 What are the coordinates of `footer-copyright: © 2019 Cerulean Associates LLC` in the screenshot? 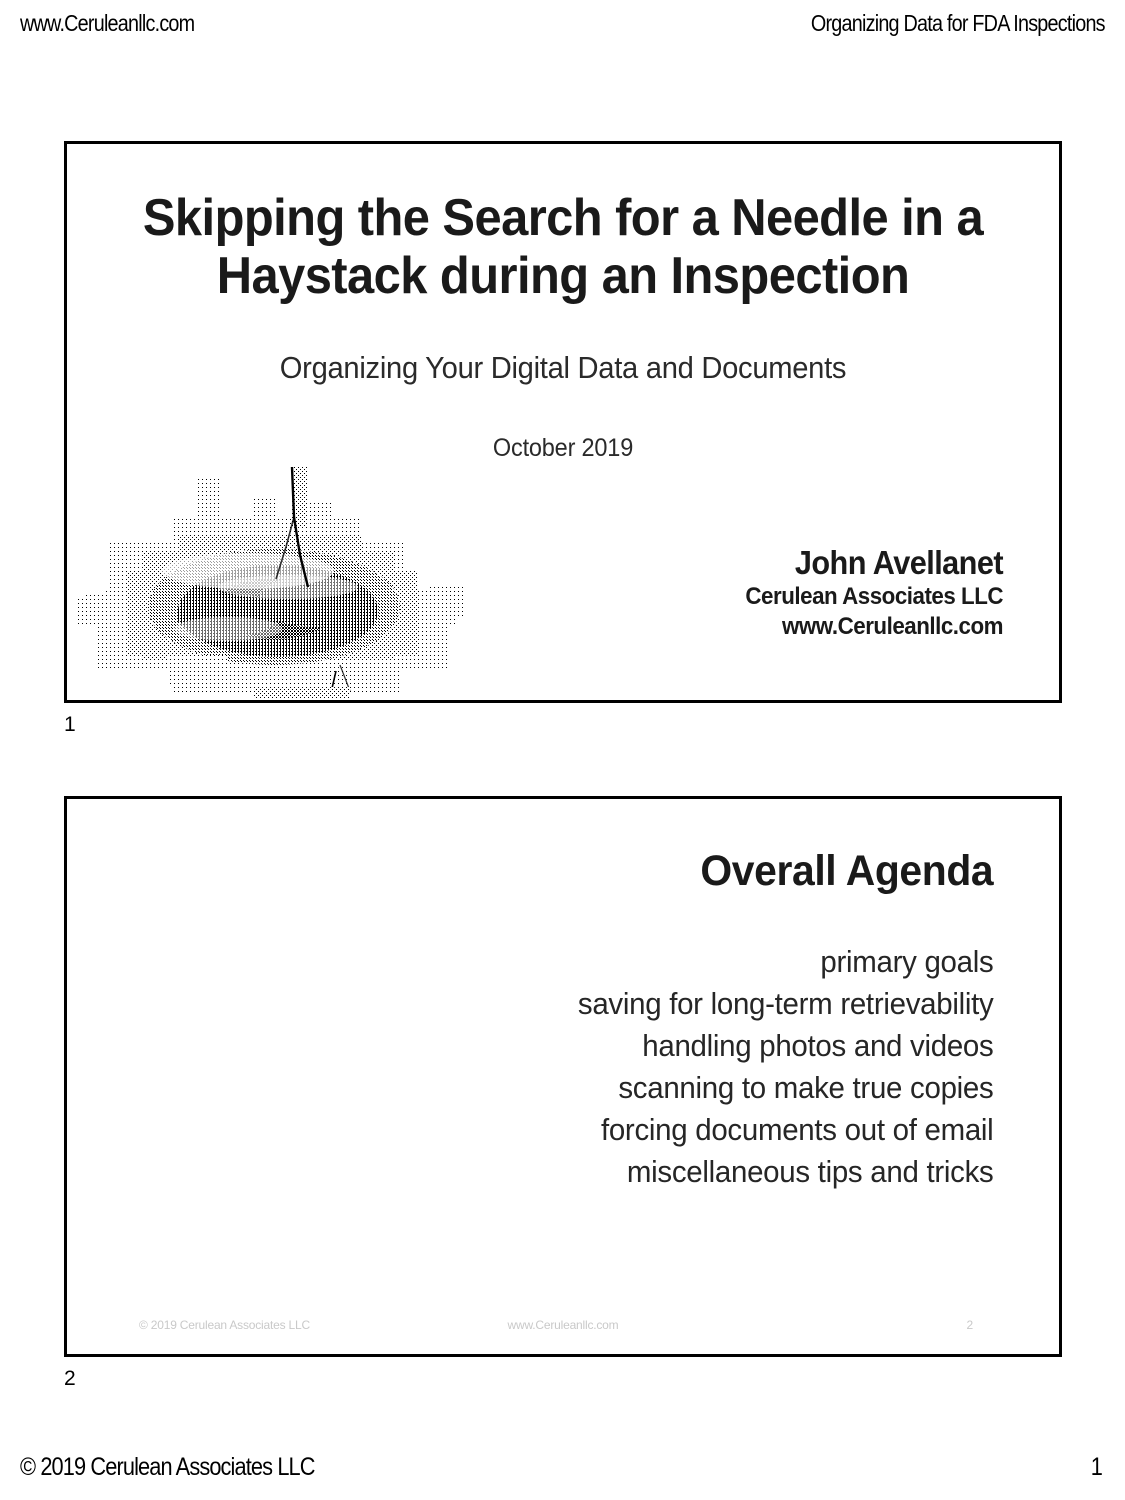 It's located at (167, 1467).